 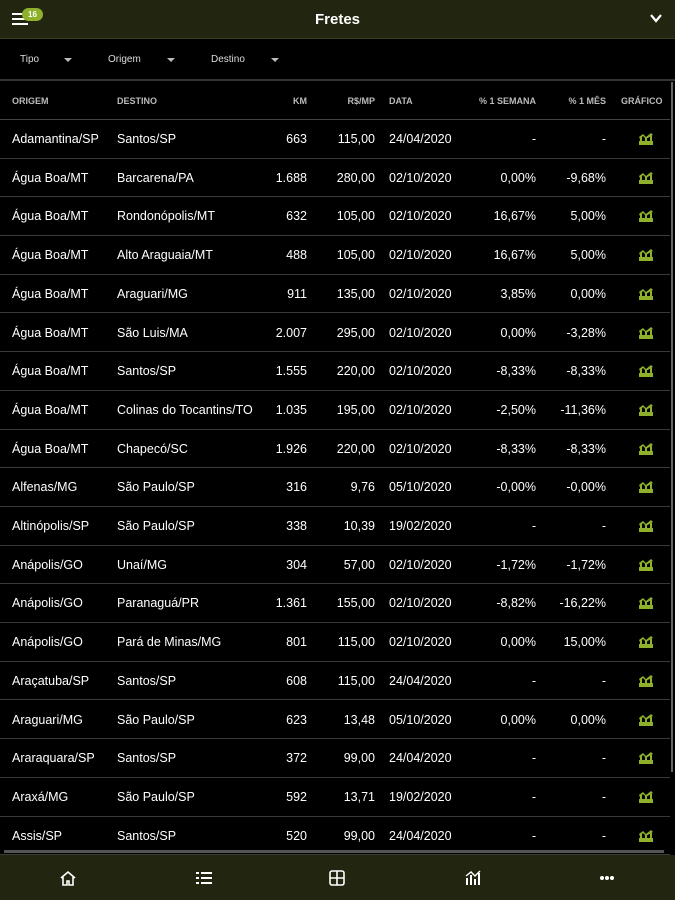 What do you see at coordinates (361, 101) in the screenshot?
I see `col-rs-mp: R$/MP` at bounding box center [361, 101].